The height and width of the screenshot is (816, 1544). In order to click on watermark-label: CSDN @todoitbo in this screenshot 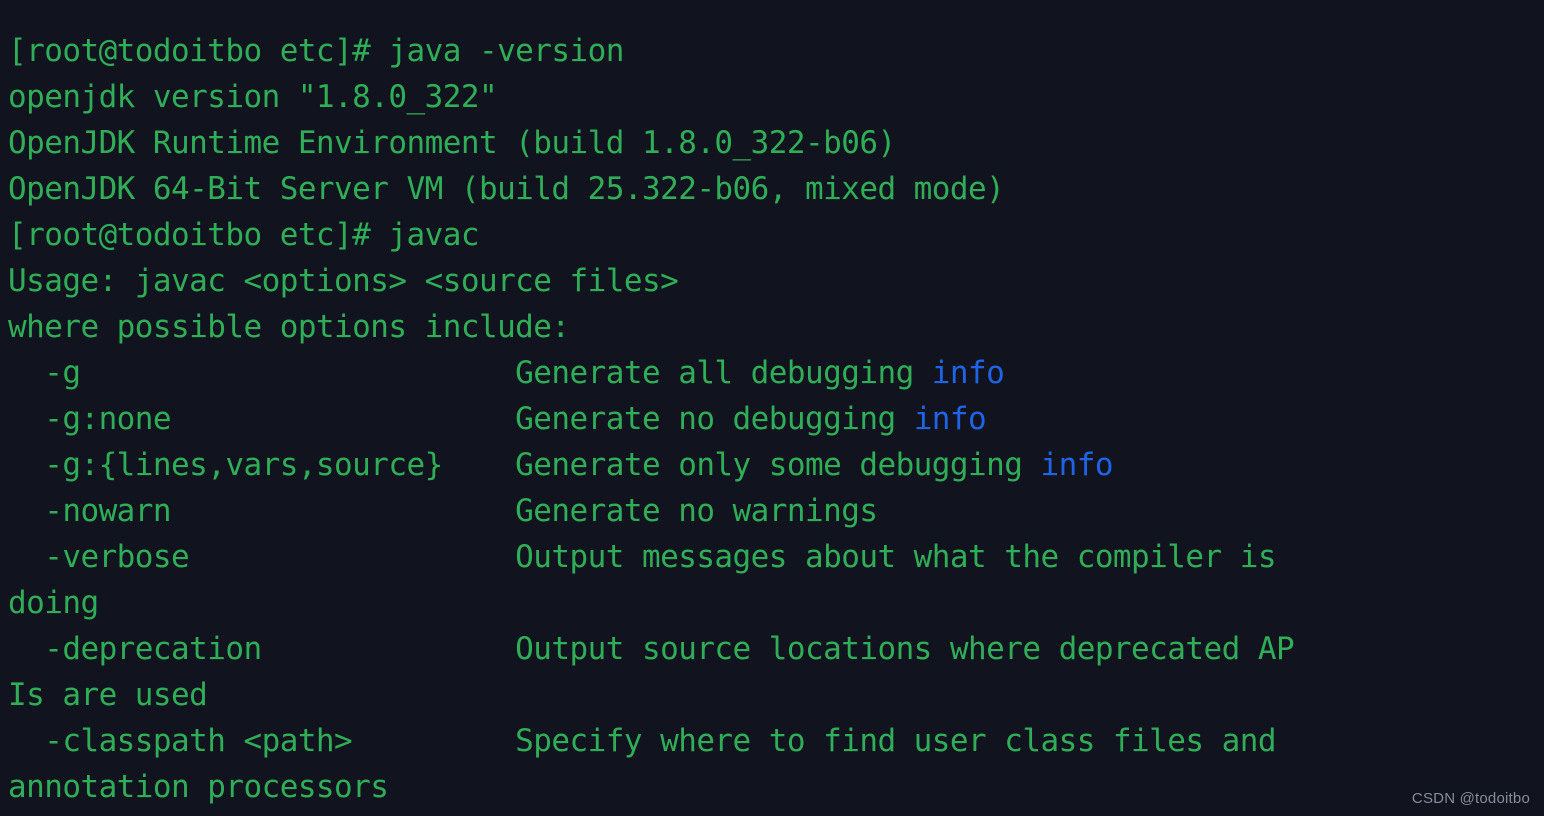, I will do `click(1470, 798)`.